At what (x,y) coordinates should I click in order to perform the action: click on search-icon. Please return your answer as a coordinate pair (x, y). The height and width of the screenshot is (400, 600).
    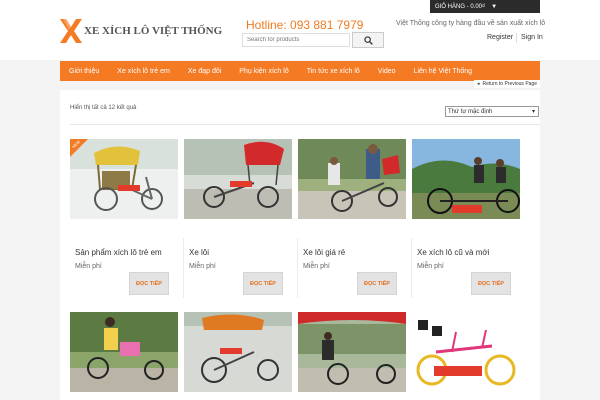
    Looking at the image, I should click on (368, 40).